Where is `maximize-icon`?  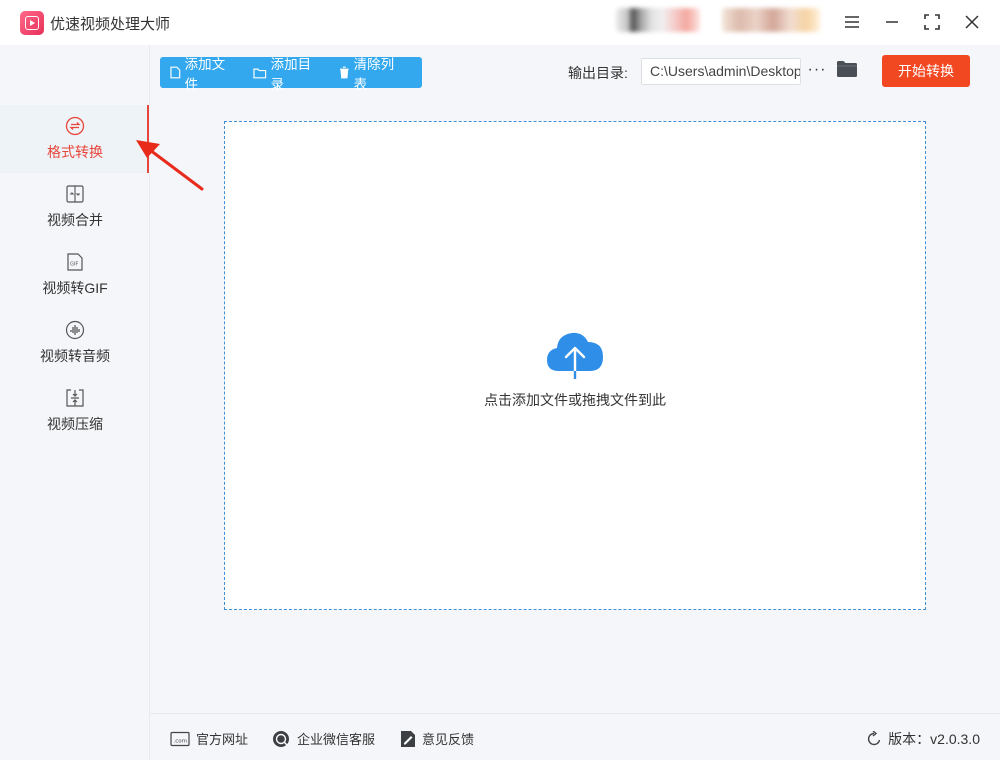
maximize-icon is located at coordinates (932, 22).